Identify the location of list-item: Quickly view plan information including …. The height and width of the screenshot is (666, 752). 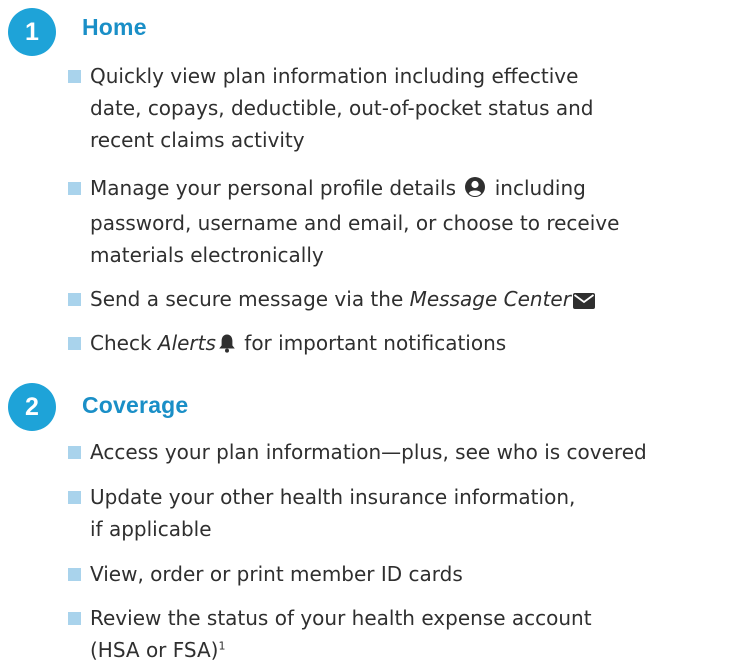
(331, 108).